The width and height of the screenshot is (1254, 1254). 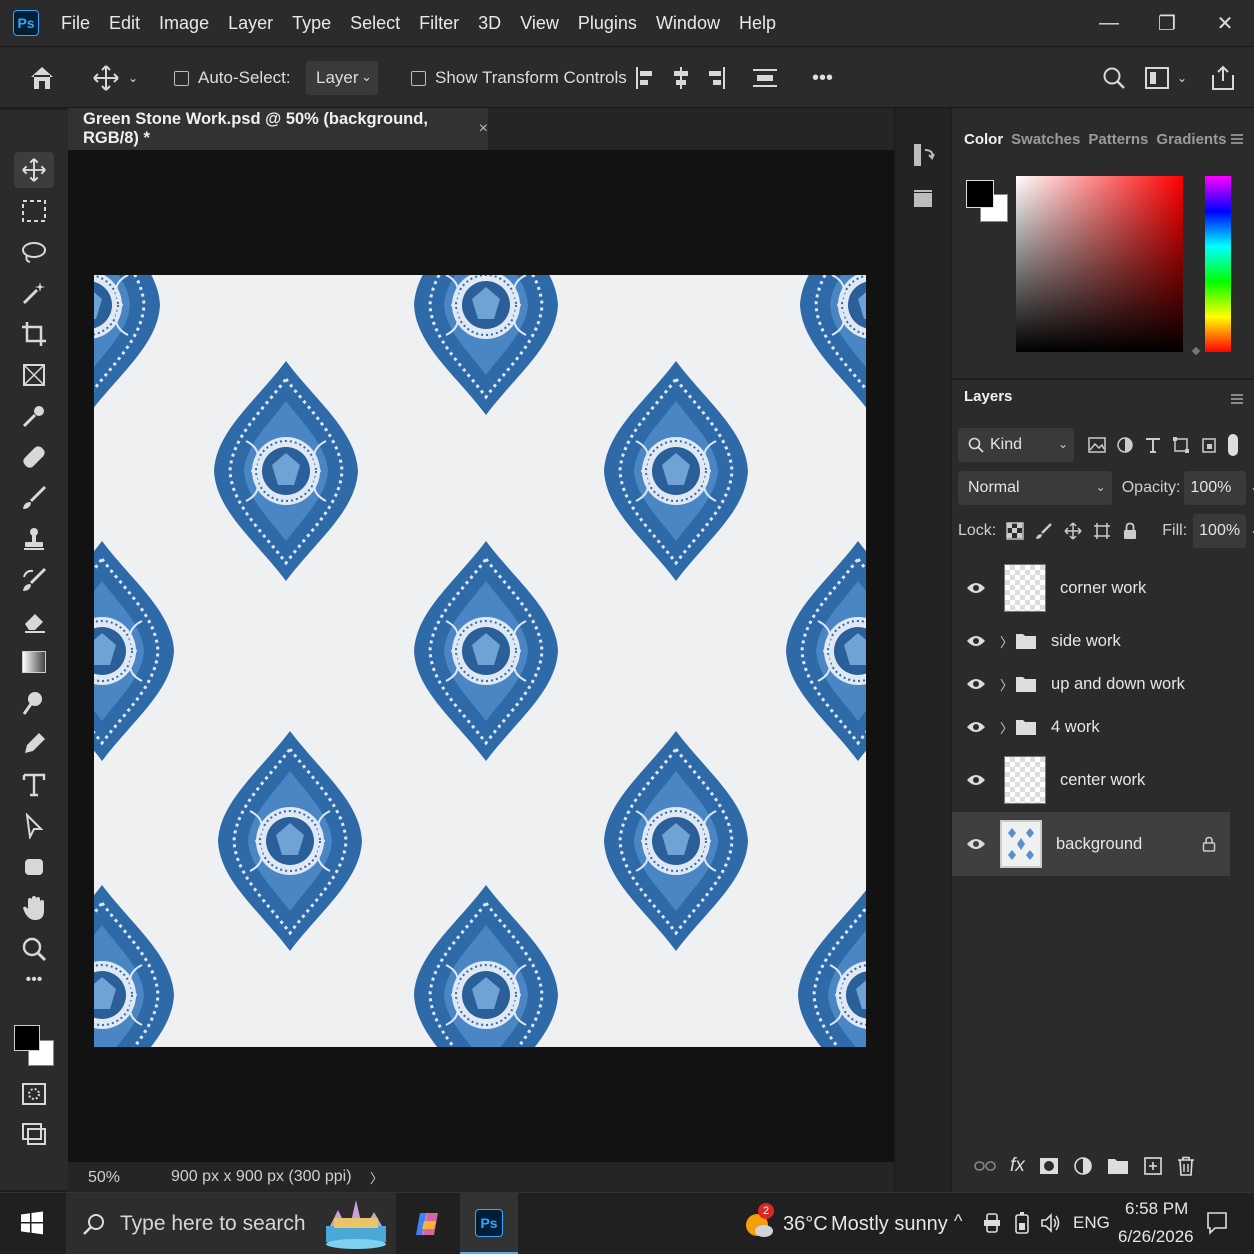 What do you see at coordinates (1153, 1166) in the screenshot?
I see `new-layer-icon` at bounding box center [1153, 1166].